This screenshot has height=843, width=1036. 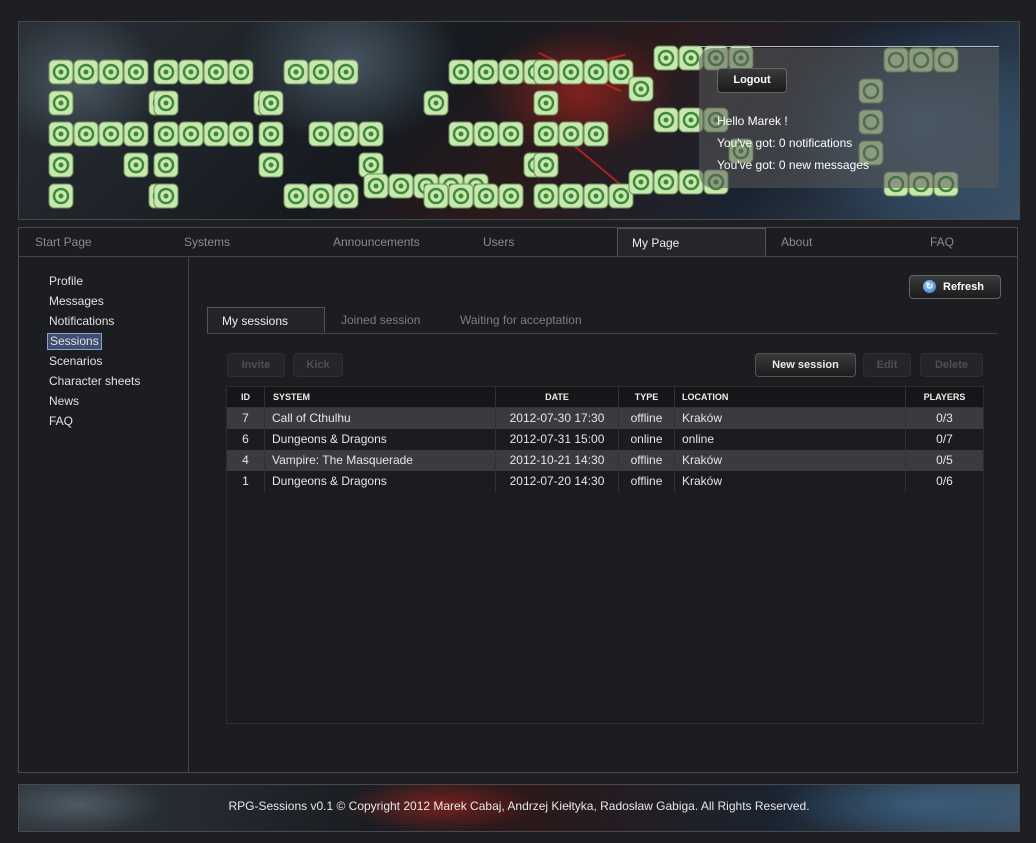 What do you see at coordinates (887, 365) in the screenshot?
I see `edit-button: Edit` at bounding box center [887, 365].